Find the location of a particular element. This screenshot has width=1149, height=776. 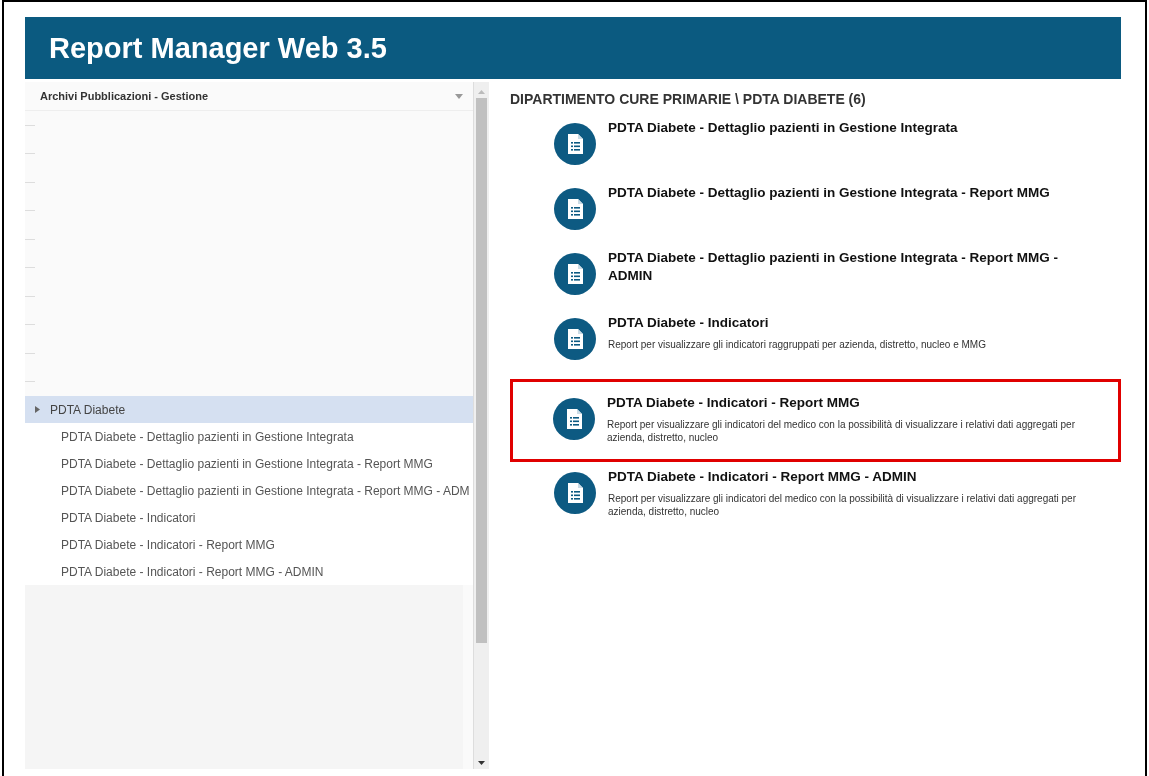

scroll-down-icon is located at coordinates (481, 763).